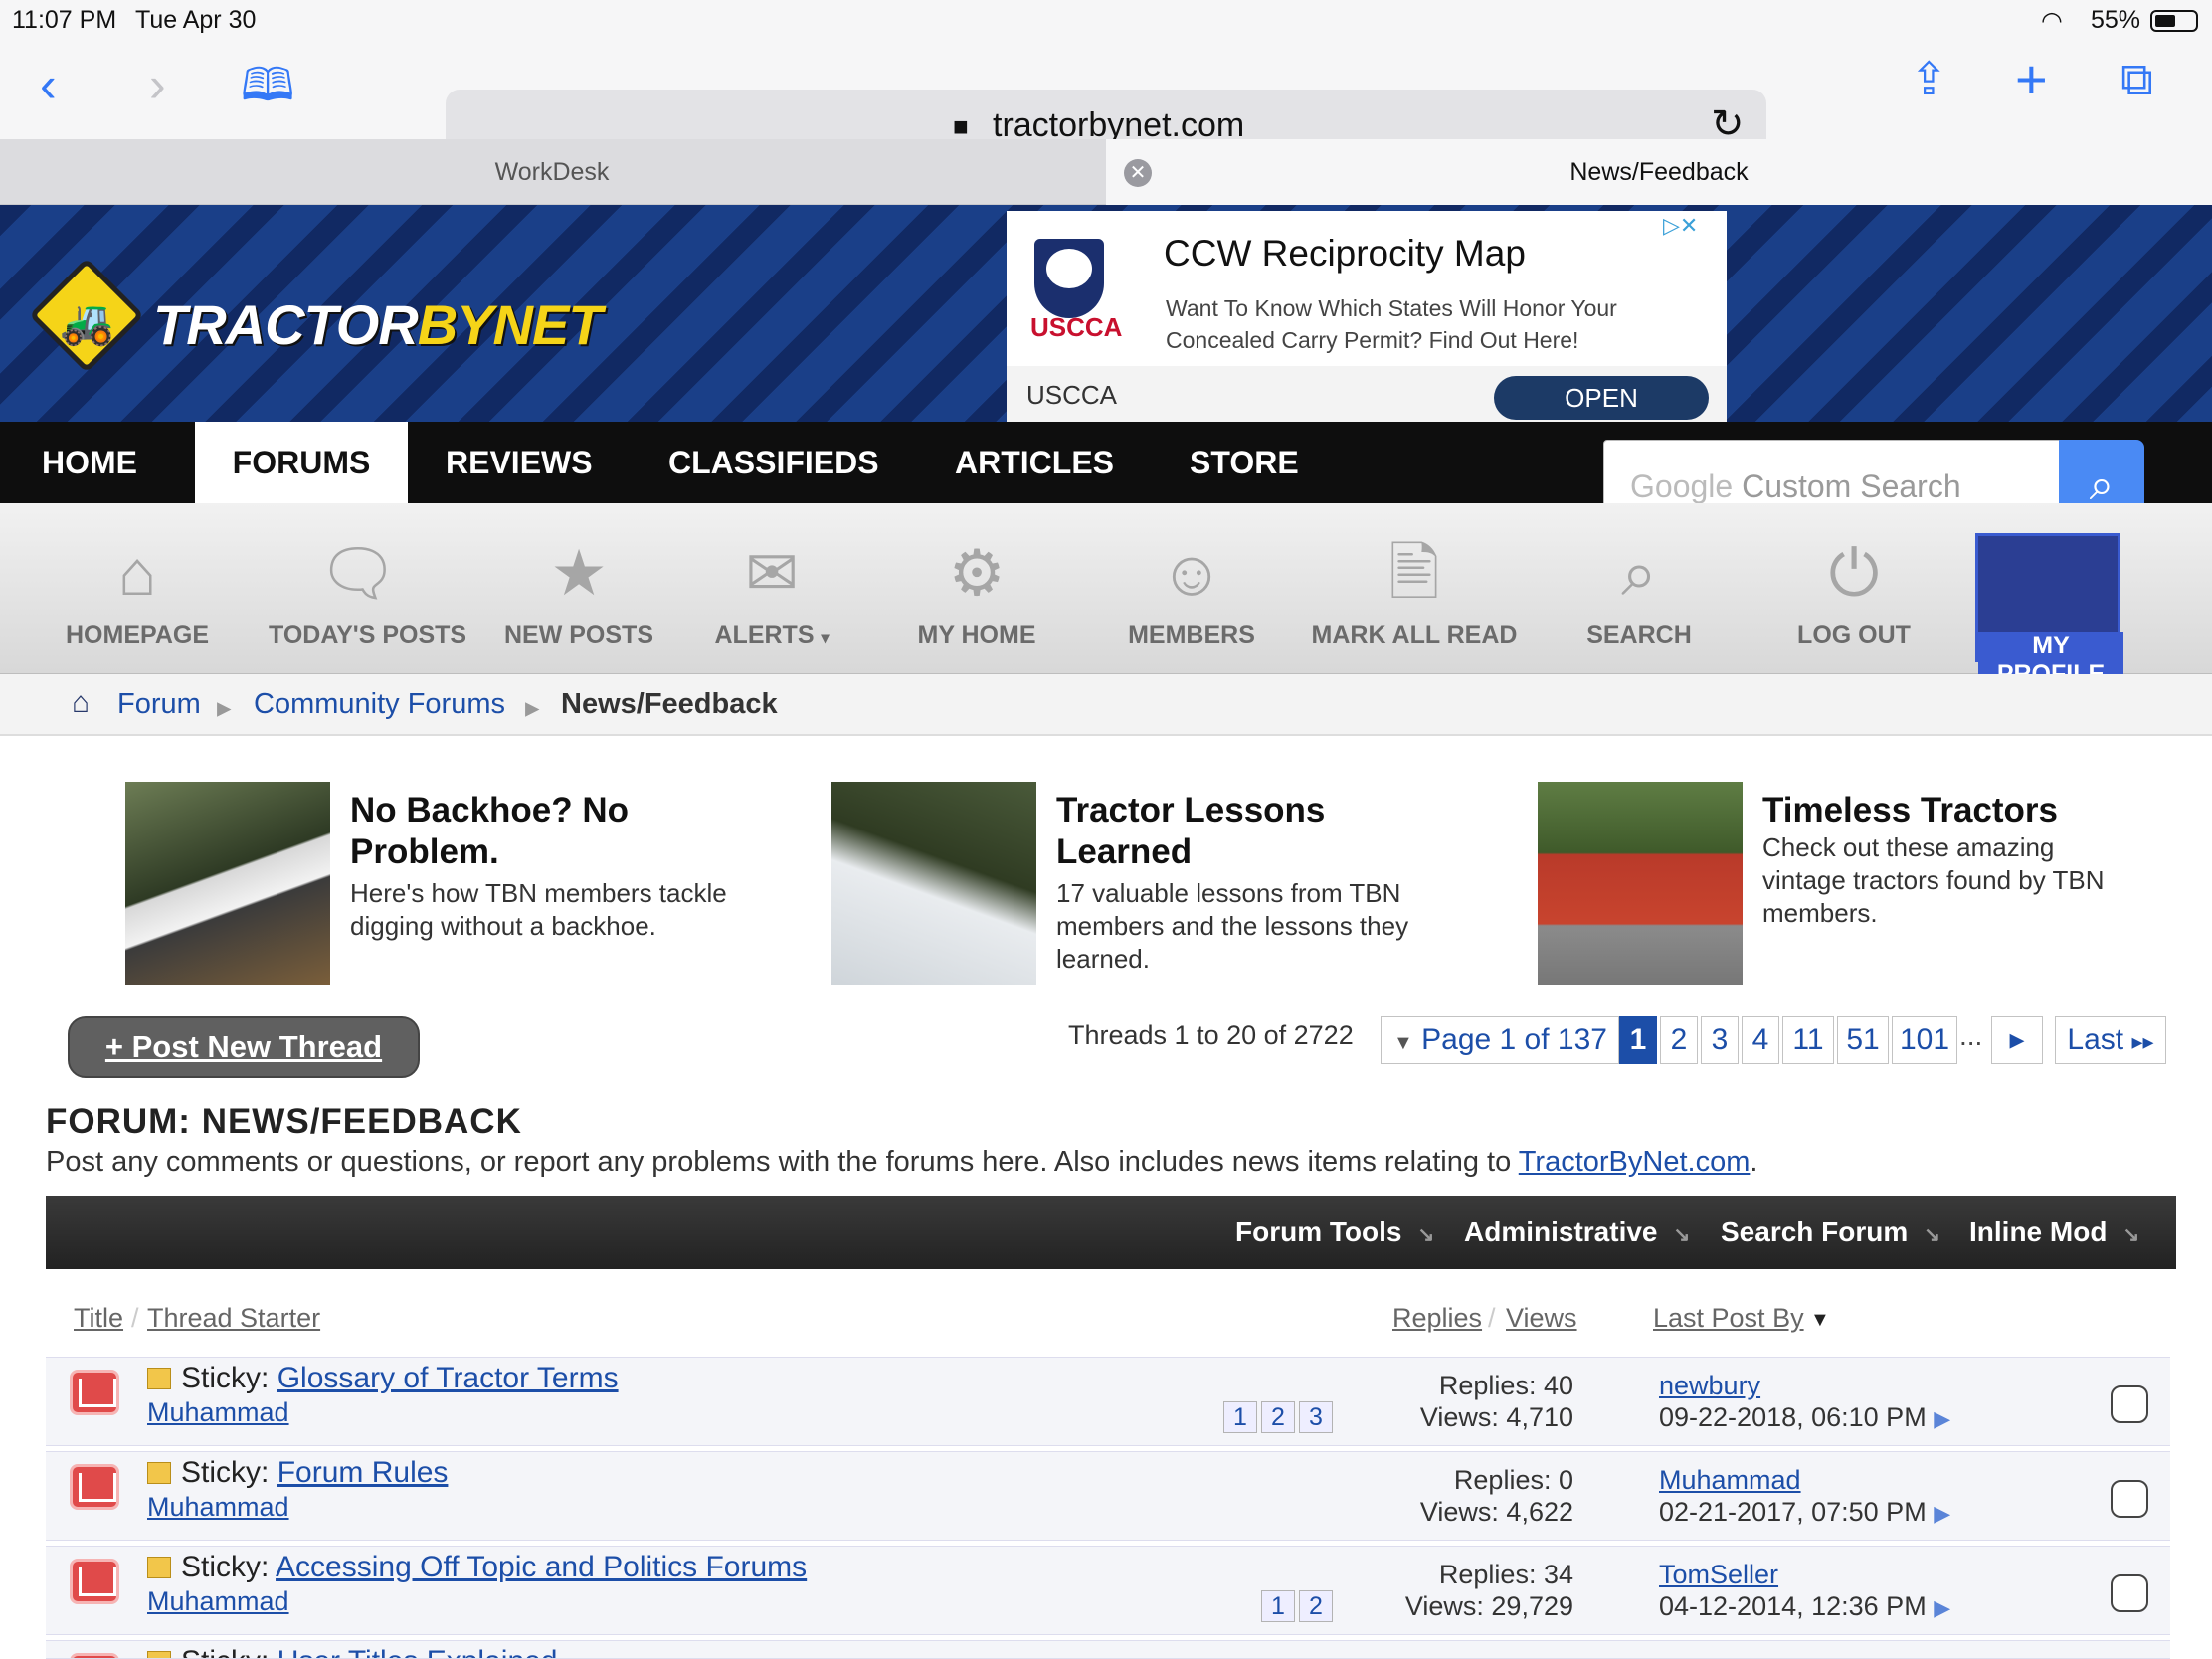 The image size is (2212, 1659). What do you see at coordinates (771, 591) in the screenshot?
I see `subnav-alerts: ✉ ALERTS ▾` at bounding box center [771, 591].